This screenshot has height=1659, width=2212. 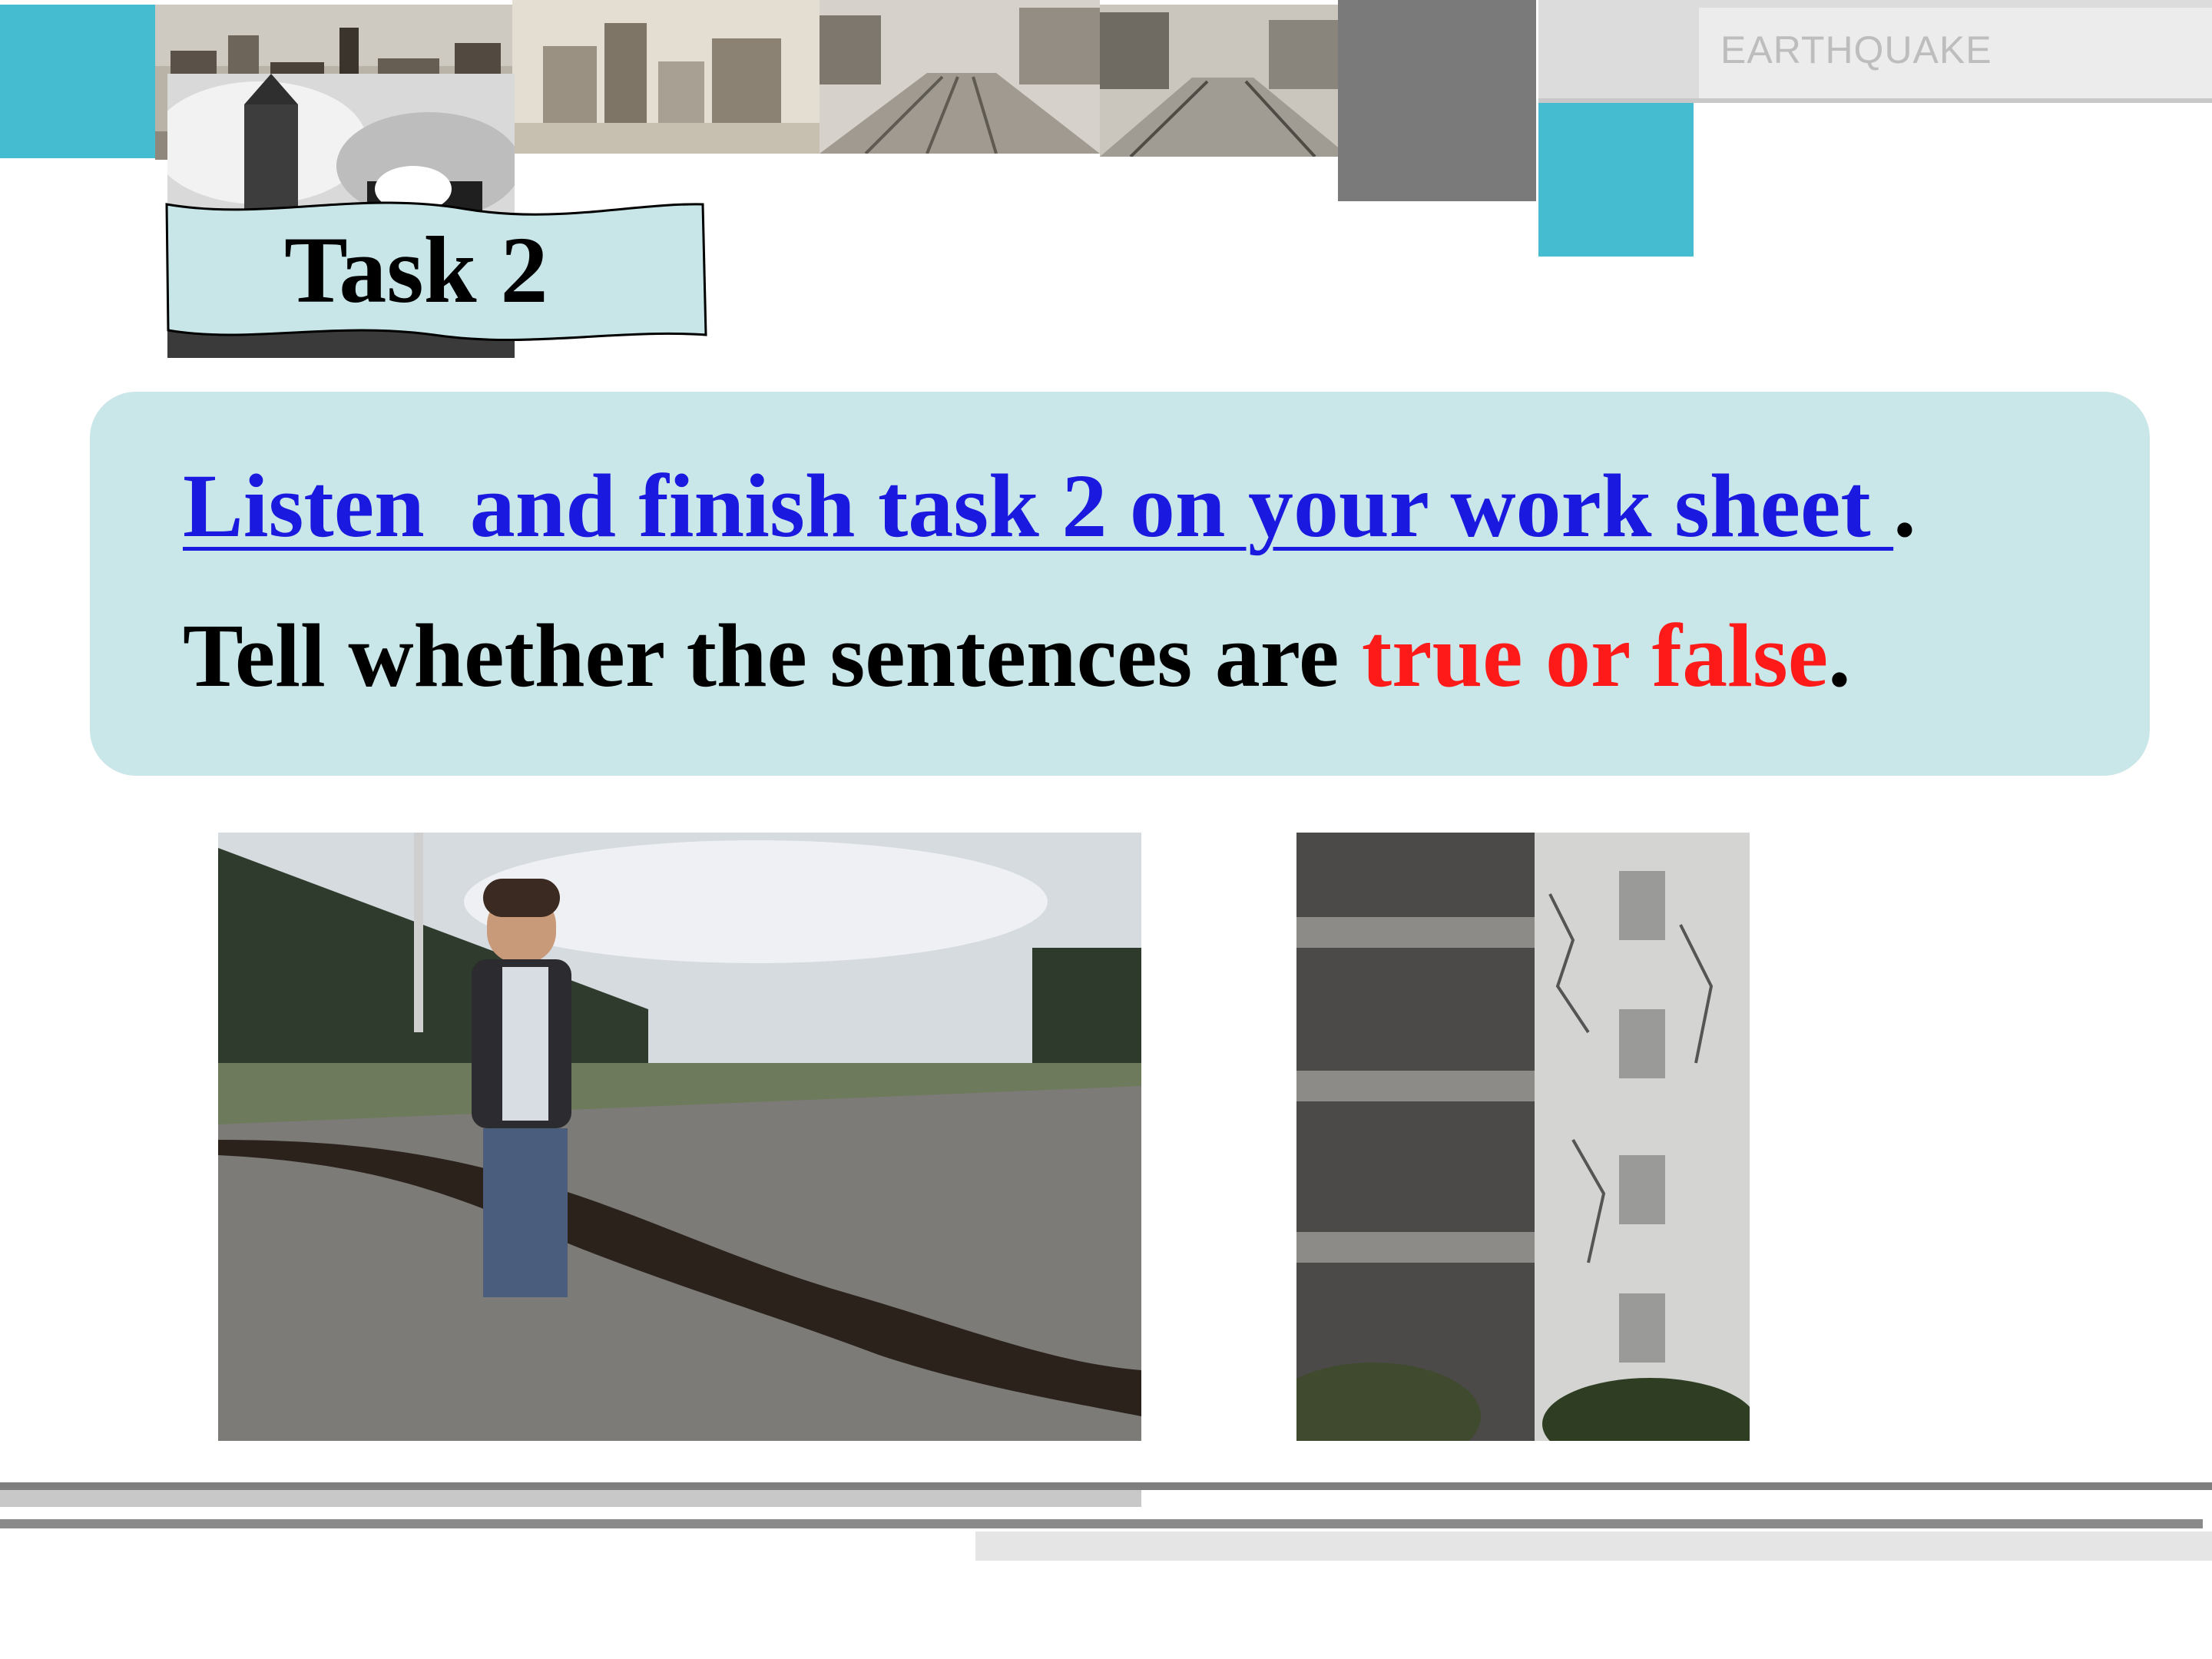 I want to click on footer-rule-pale, so click(x=1594, y=1546).